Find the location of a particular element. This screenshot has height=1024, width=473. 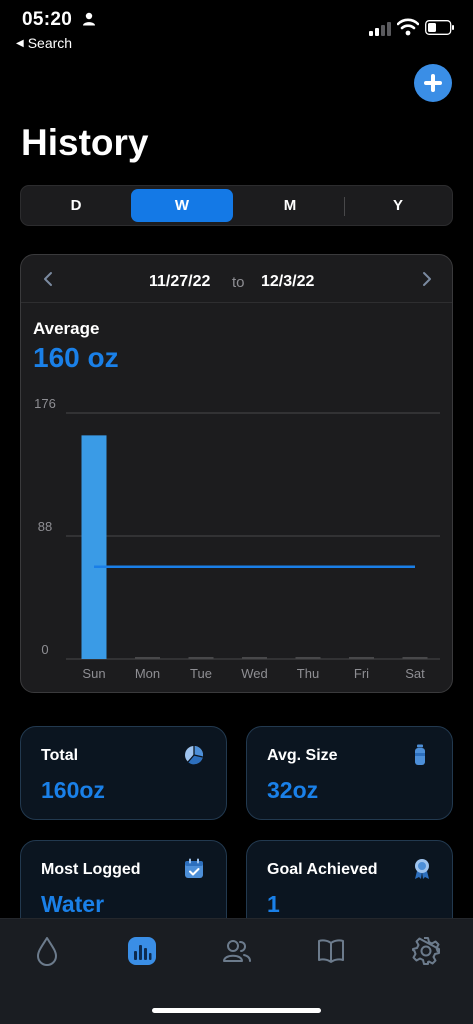

stat-value: 1 is located at coordinates (273, 904).